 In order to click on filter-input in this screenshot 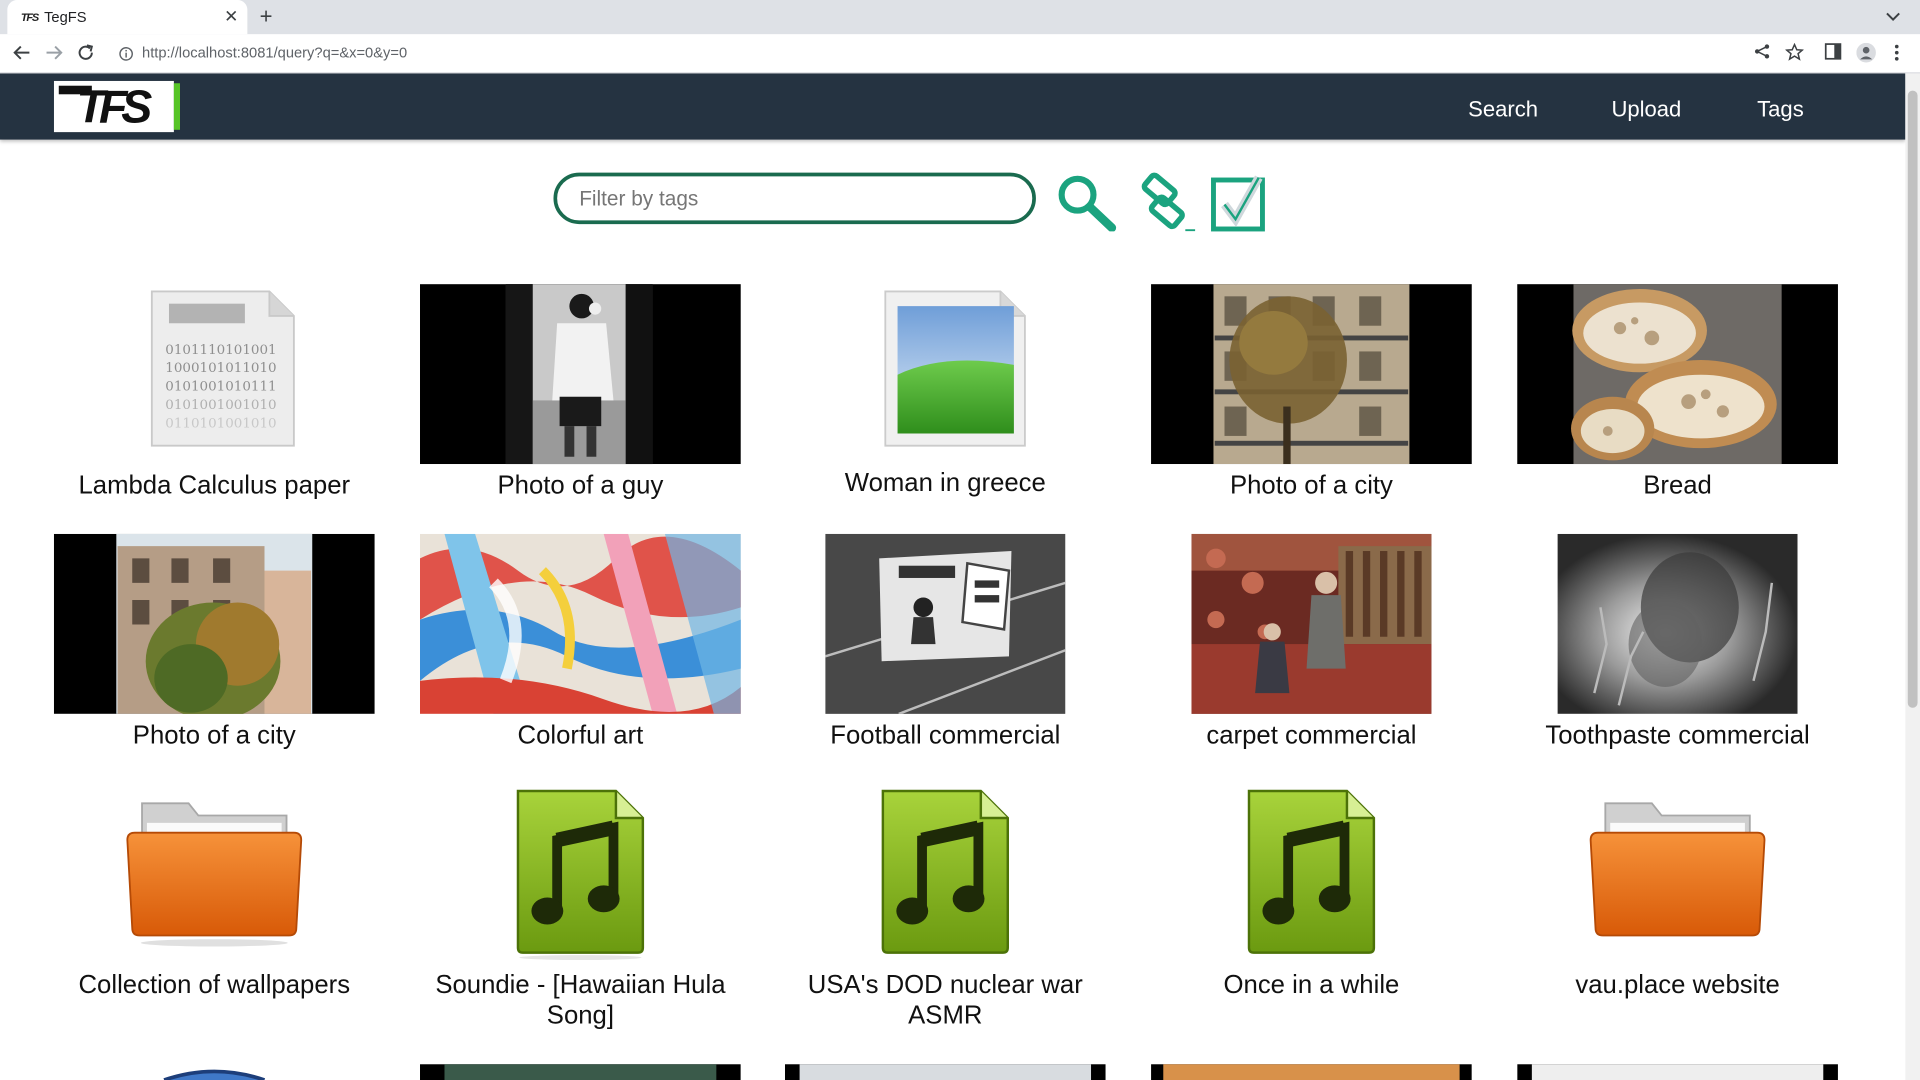, I will do `click(799, 200)`.